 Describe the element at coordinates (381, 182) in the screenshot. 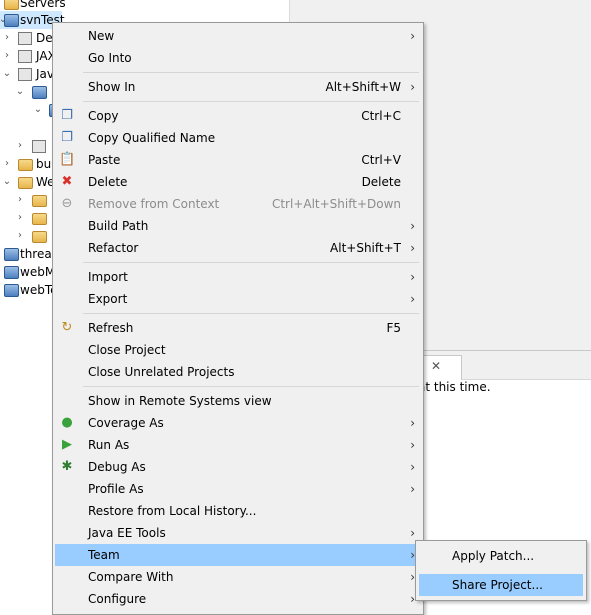

I see `menu-item-shortcut: Delete` at that location.